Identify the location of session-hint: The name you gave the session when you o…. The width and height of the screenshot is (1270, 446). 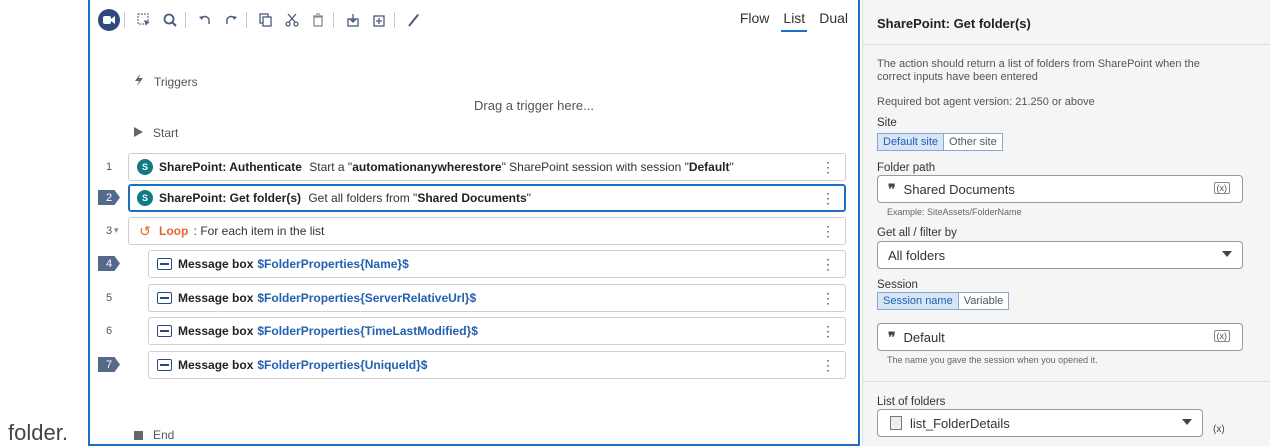
(992, 360).